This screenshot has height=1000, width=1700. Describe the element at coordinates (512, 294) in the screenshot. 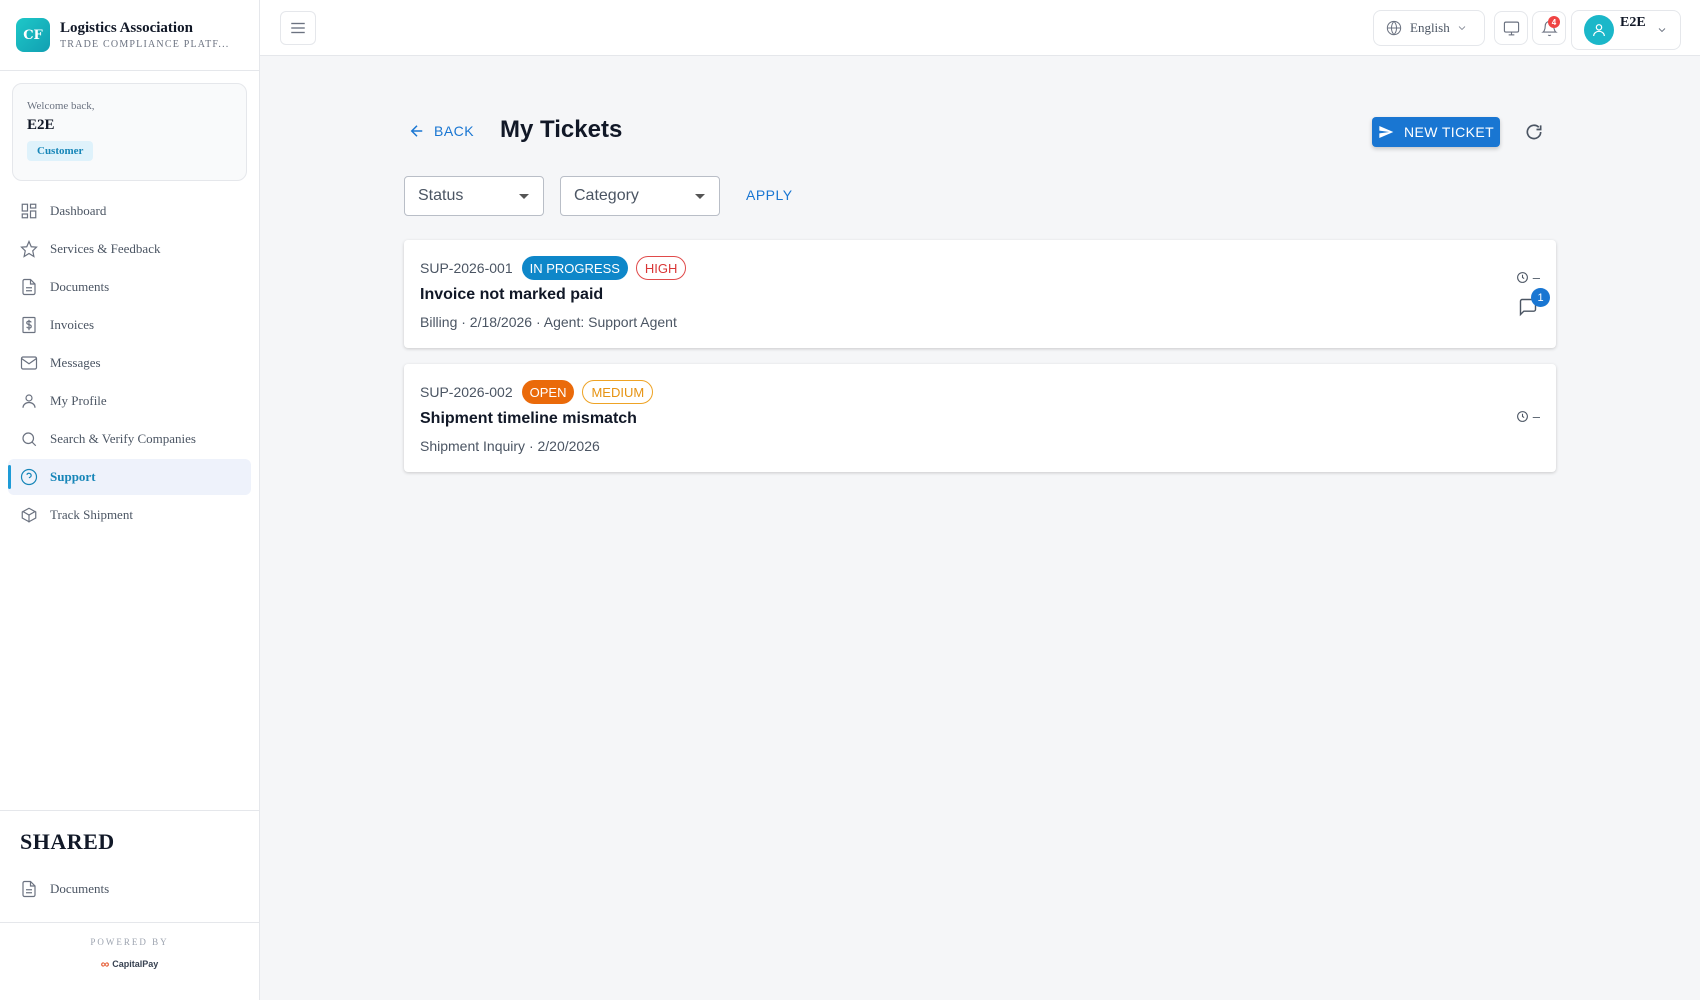

I see `ticket-title: Invoice not marked paid` at that location.